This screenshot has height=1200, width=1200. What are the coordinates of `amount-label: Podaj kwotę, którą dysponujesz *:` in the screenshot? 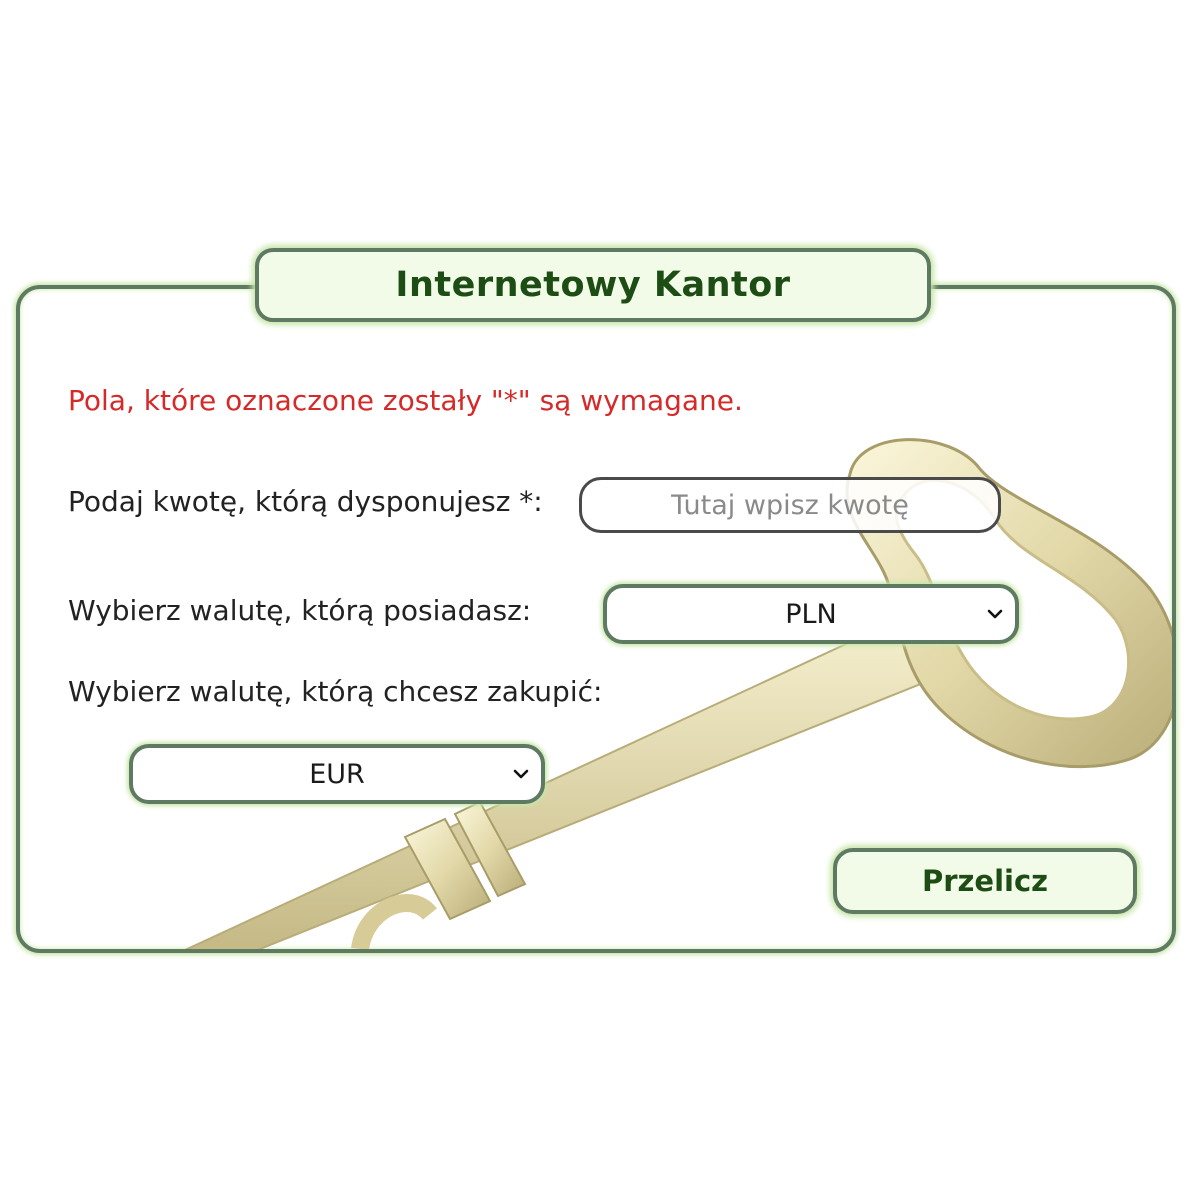 It's located at (305, 501).